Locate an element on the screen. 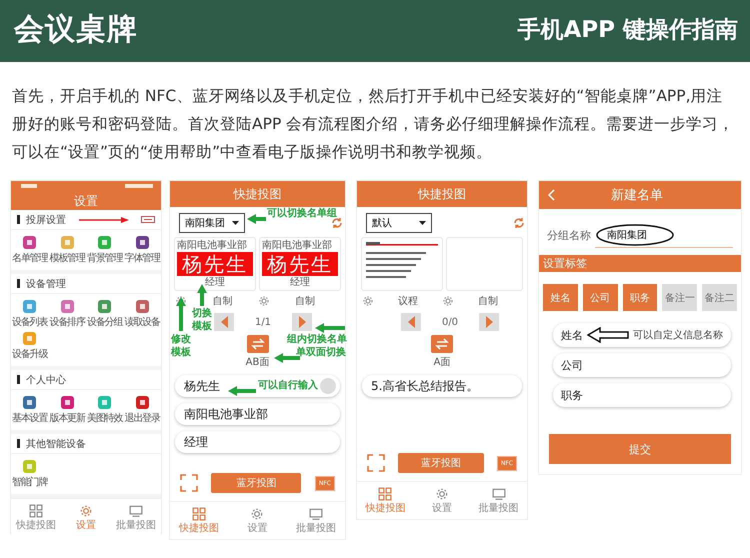  input-field: 经理 is located at coordinates (257, 442).